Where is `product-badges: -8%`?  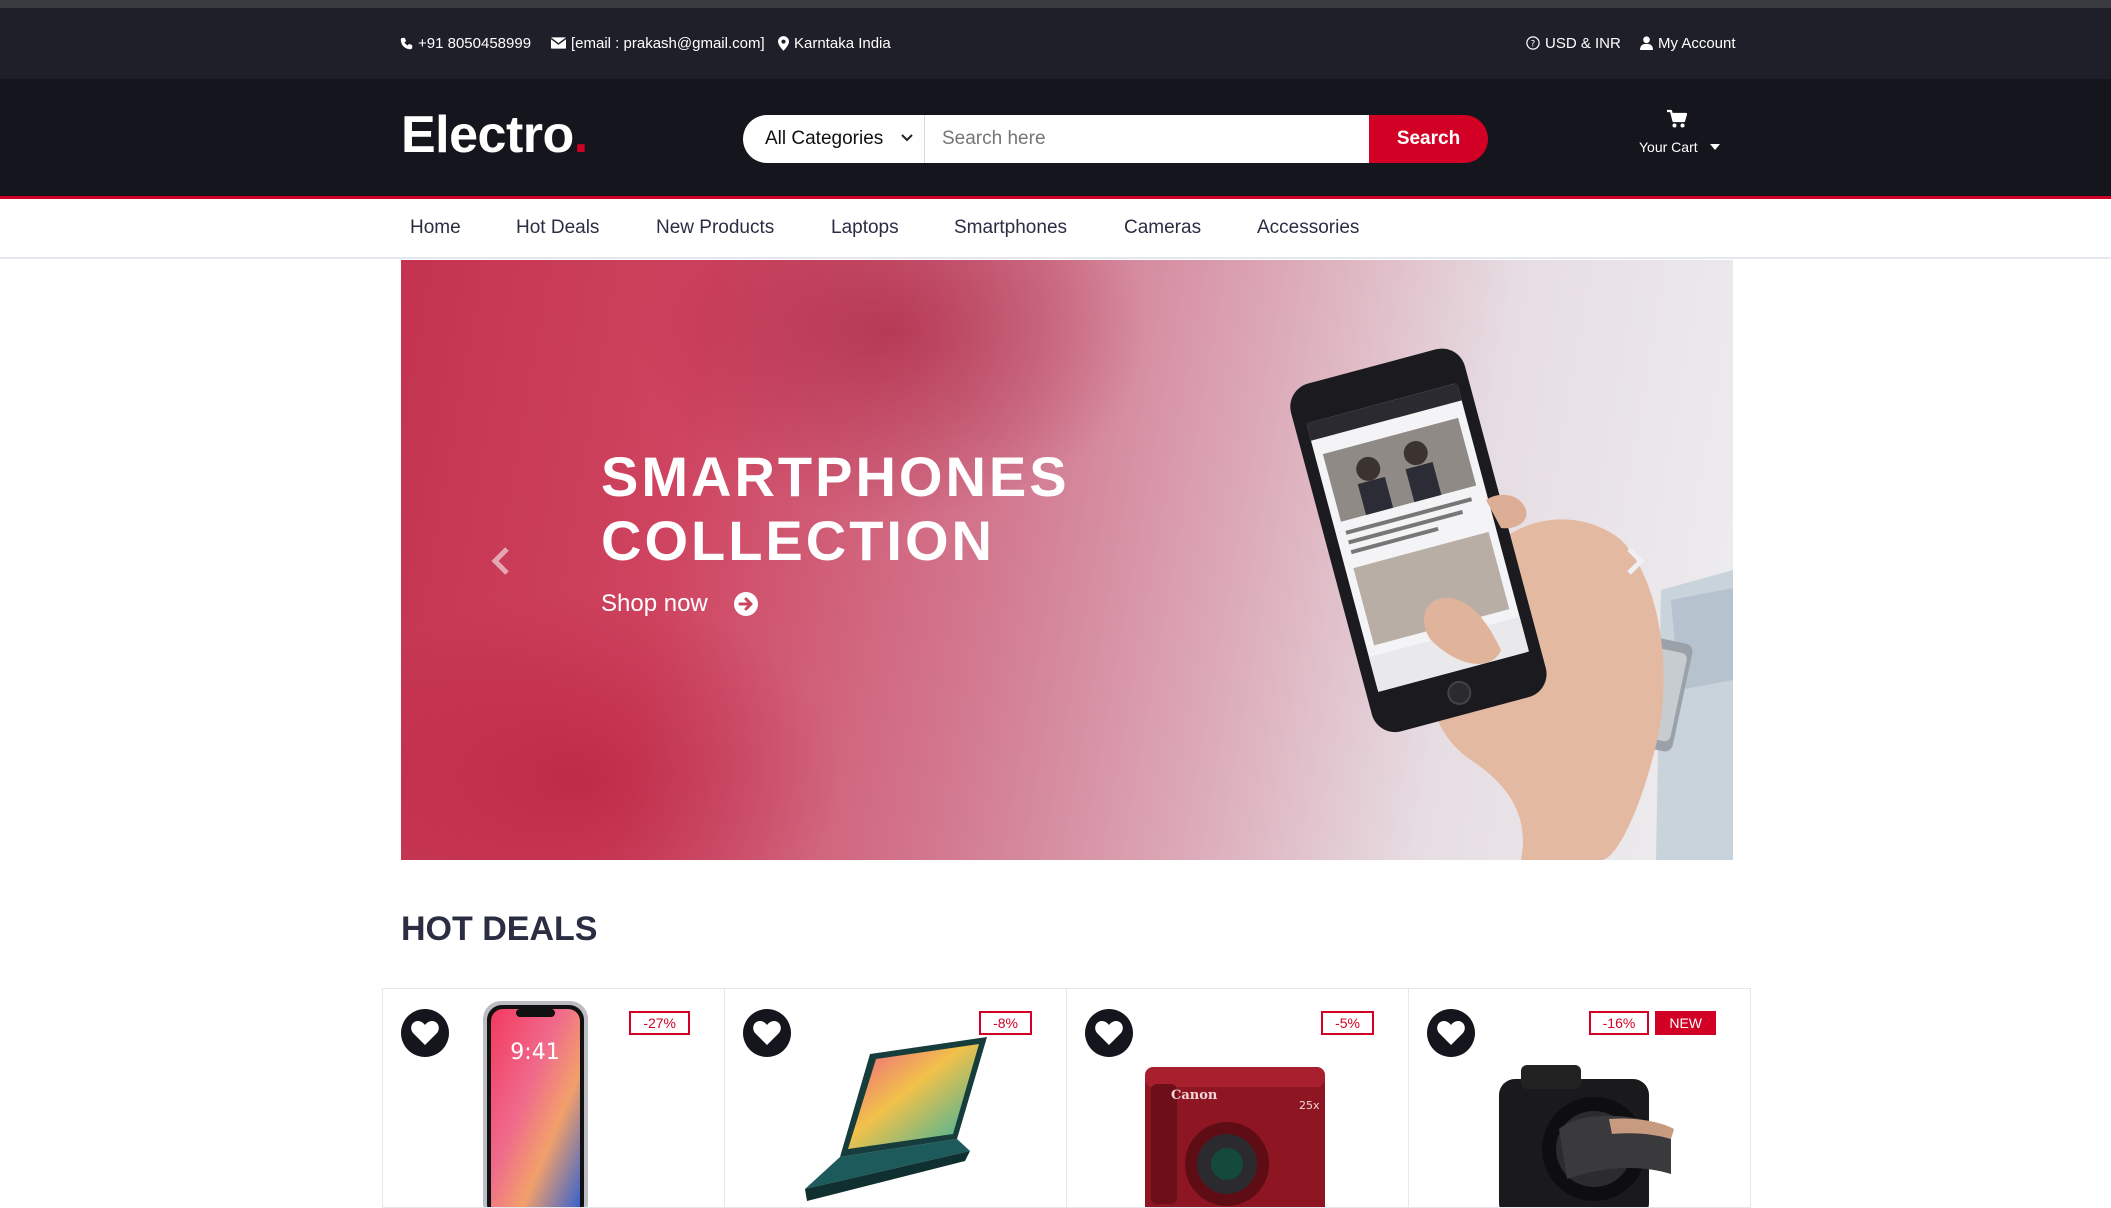 product-badges: -8% is located at coordinates (1005, 1023).